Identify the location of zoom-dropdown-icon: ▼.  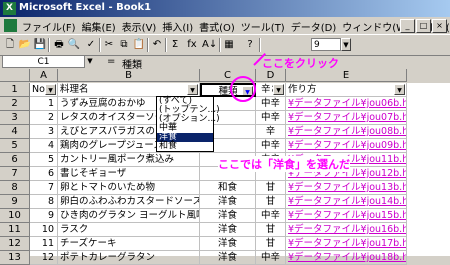
(346, 44).